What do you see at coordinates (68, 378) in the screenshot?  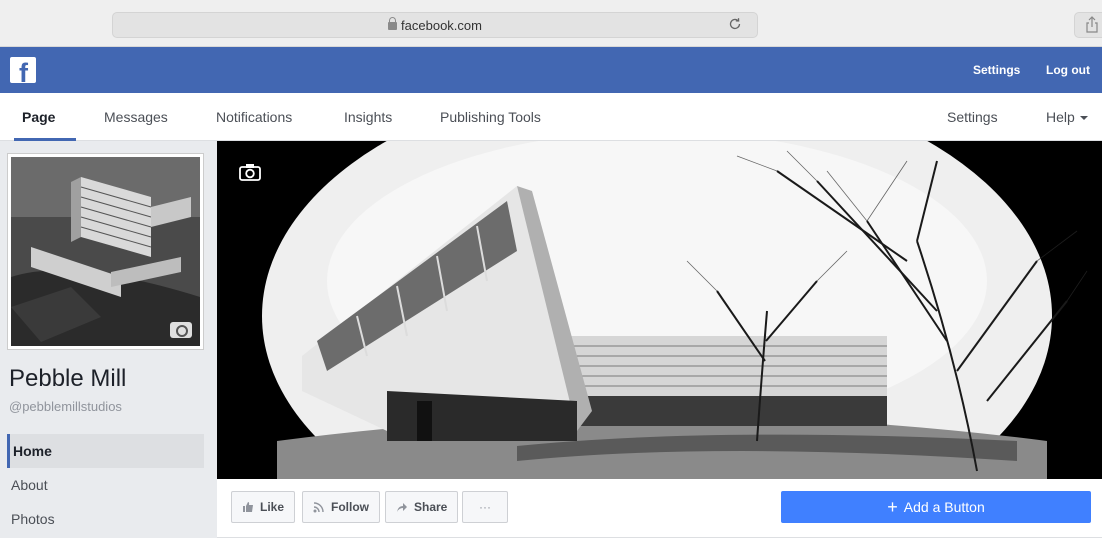 I see `page-title: Pebble Mill` at bounding box center [68, 378].